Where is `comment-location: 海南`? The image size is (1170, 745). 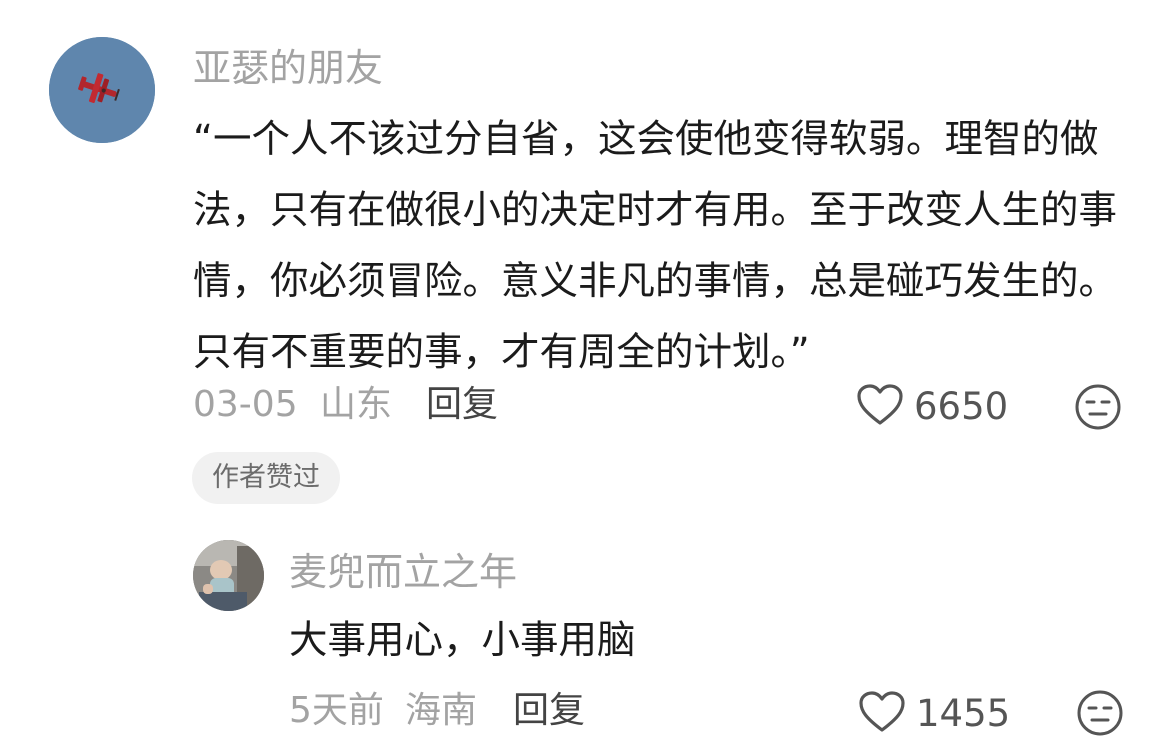 comment-location: 海南 is located at coordinates (441, 710).